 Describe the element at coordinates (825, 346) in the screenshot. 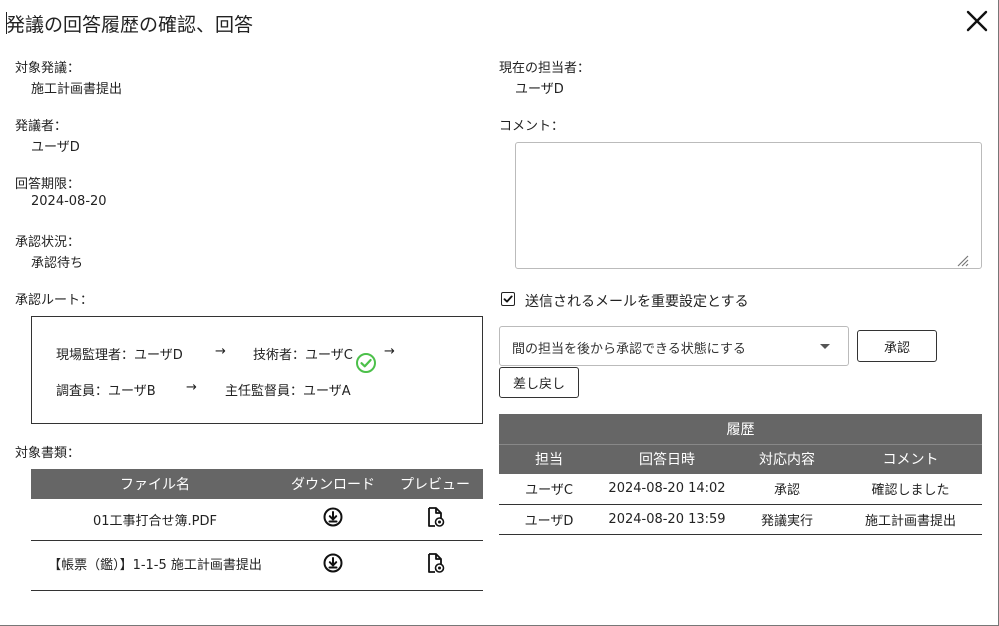

I see `chevron-down-icon` at that location.